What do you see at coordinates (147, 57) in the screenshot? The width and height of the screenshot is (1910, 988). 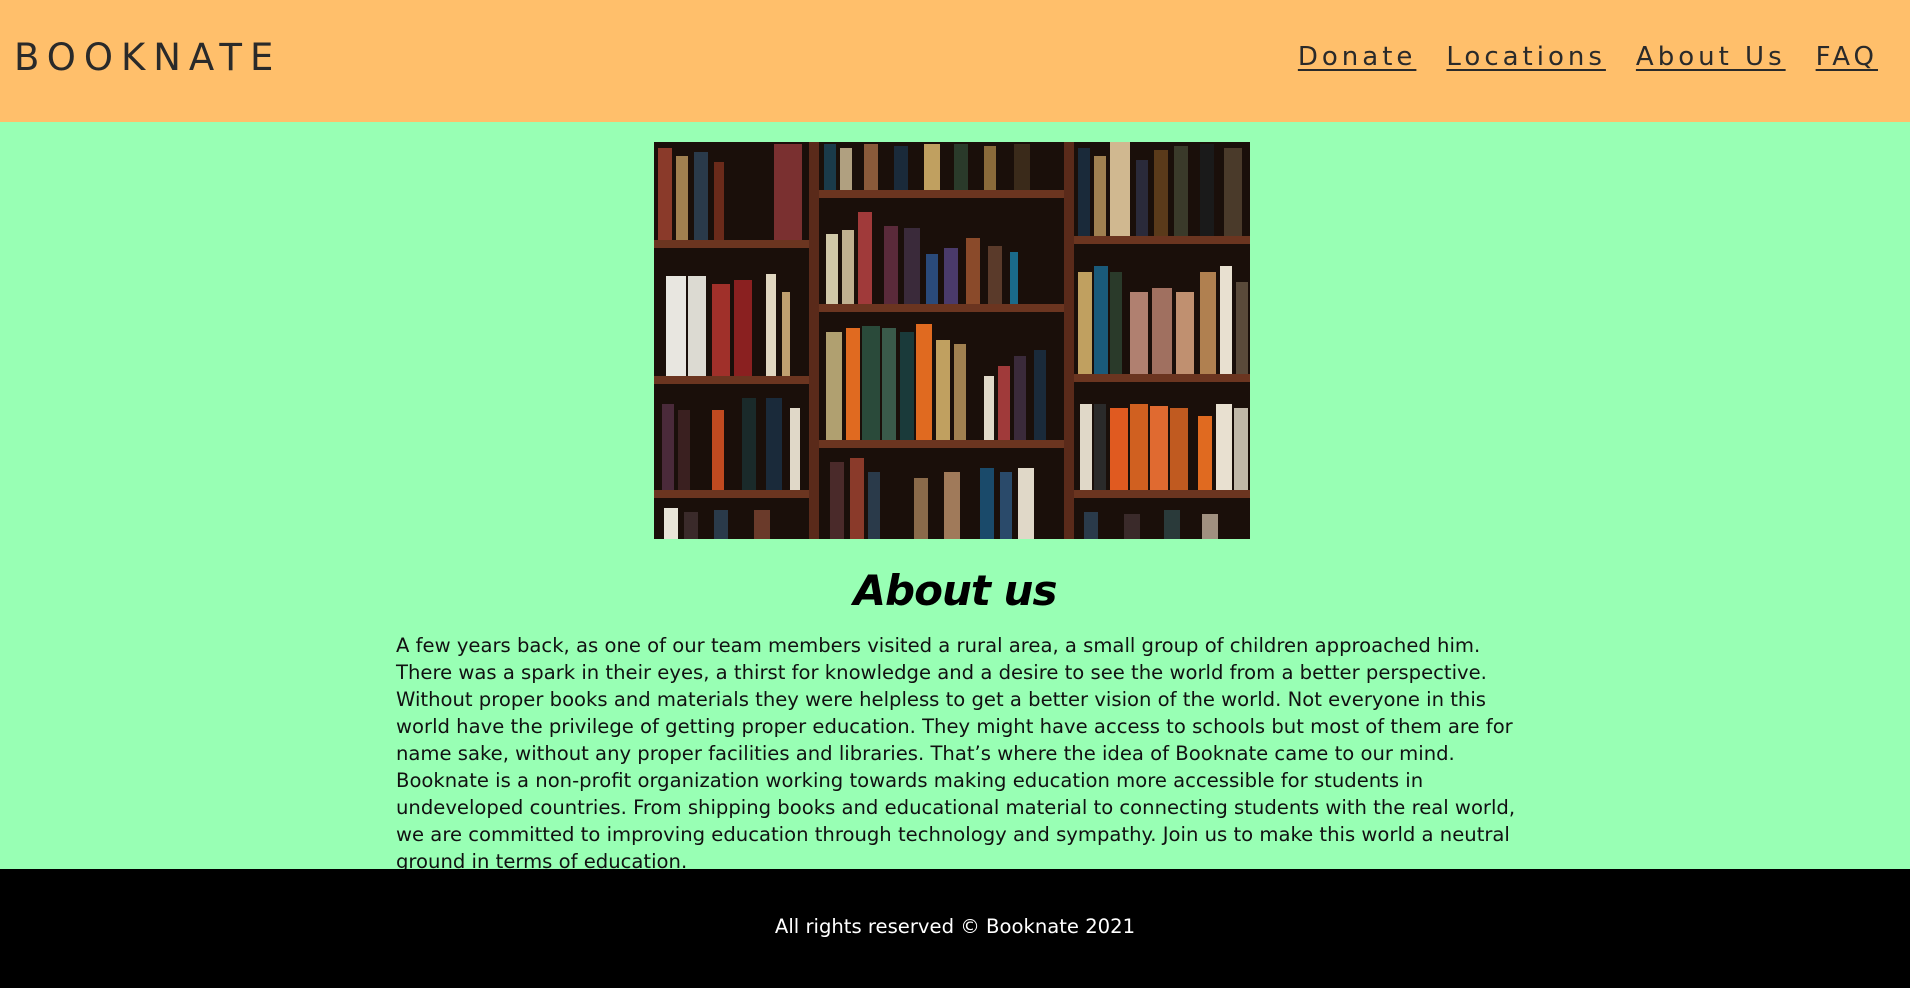 I see `site-logo: BOOKNATE` at bounding box center [147, 57].